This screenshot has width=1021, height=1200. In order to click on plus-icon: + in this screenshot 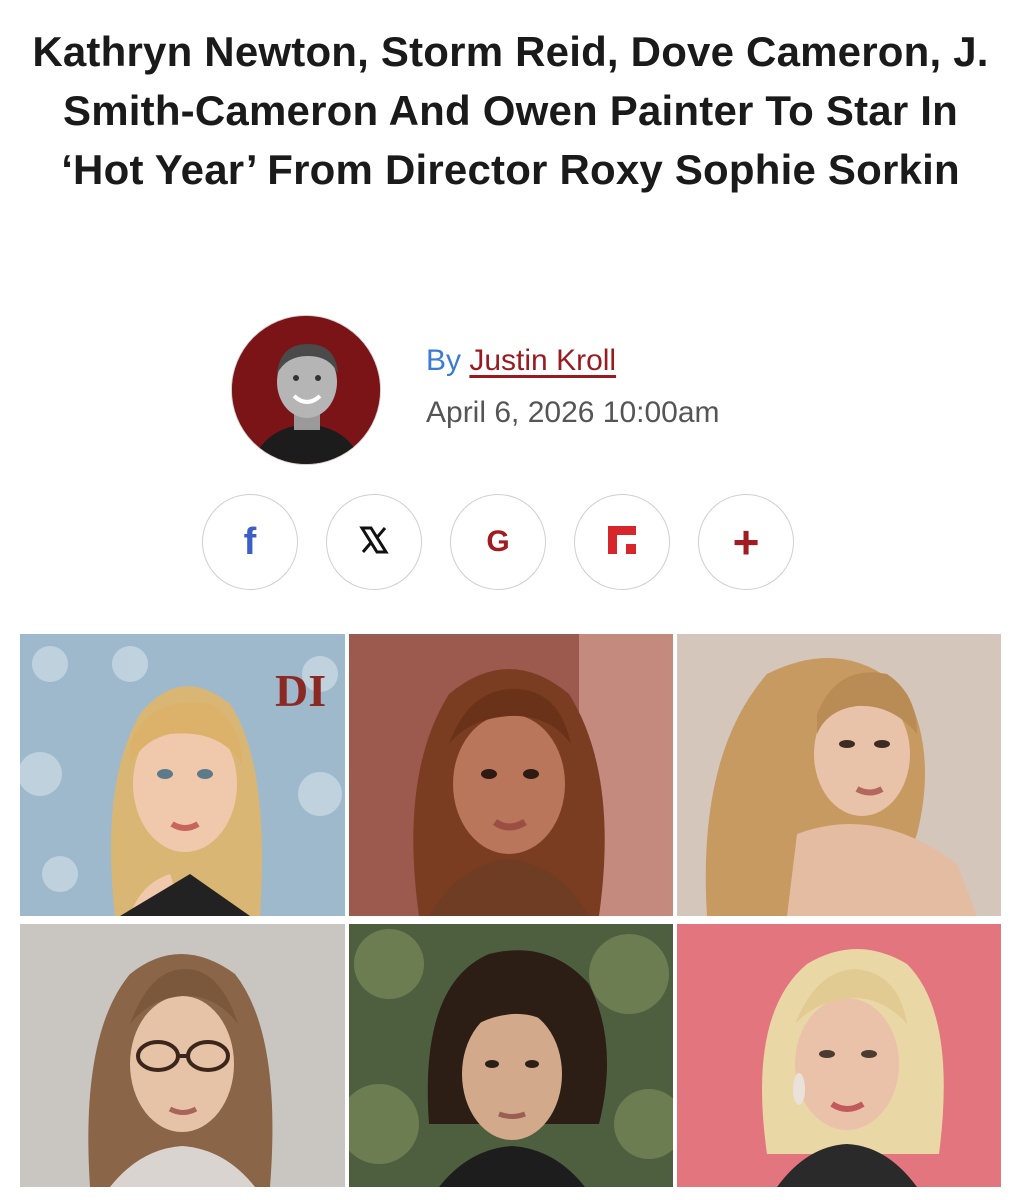, I will do `click(746, 542)`.